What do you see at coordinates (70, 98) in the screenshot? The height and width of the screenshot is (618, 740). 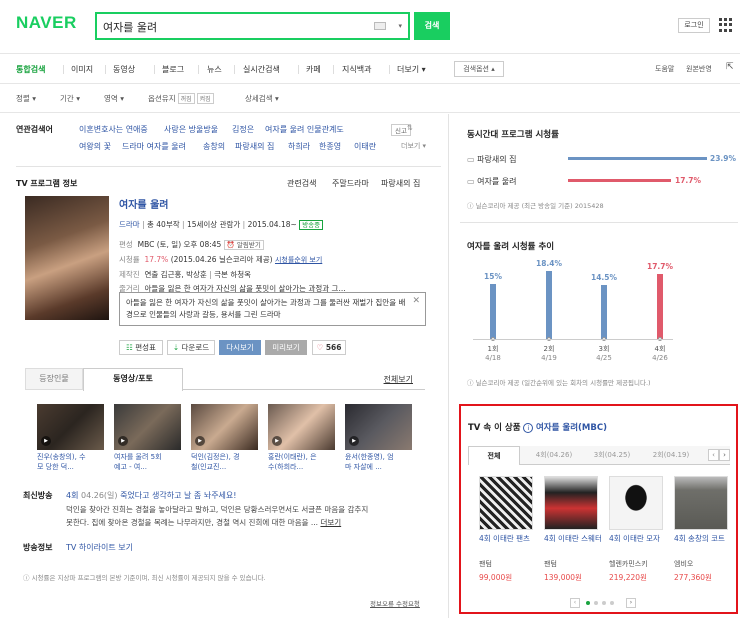 I see `filter-period: 기간 ▾` at bounding box center [70, 98].